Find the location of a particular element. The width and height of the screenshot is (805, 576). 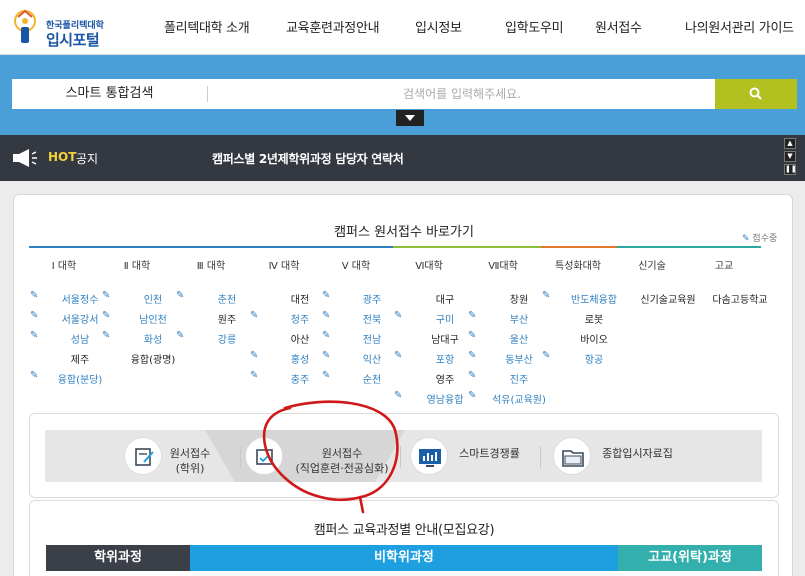

campus-link: 신기술교육원 is located at coordinates (668, 300).